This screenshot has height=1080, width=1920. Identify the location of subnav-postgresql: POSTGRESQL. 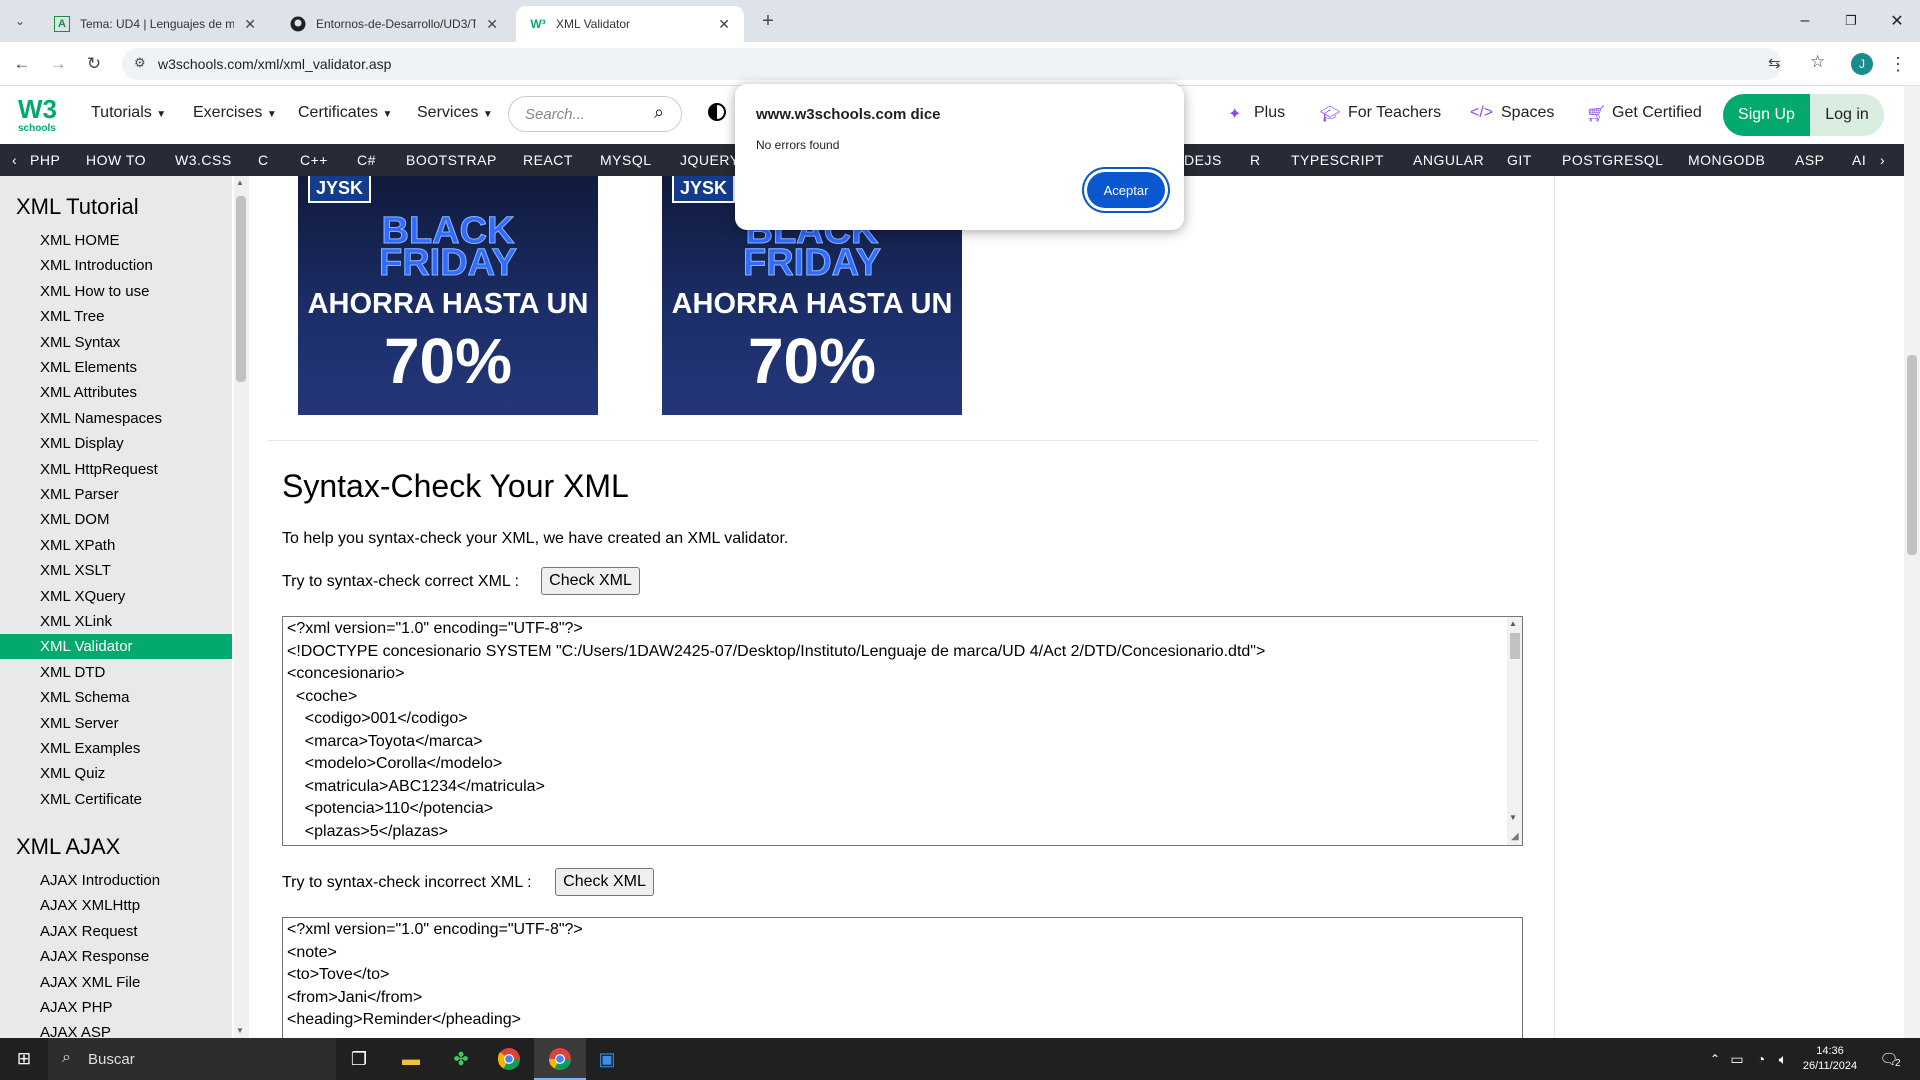
(1612, 160).